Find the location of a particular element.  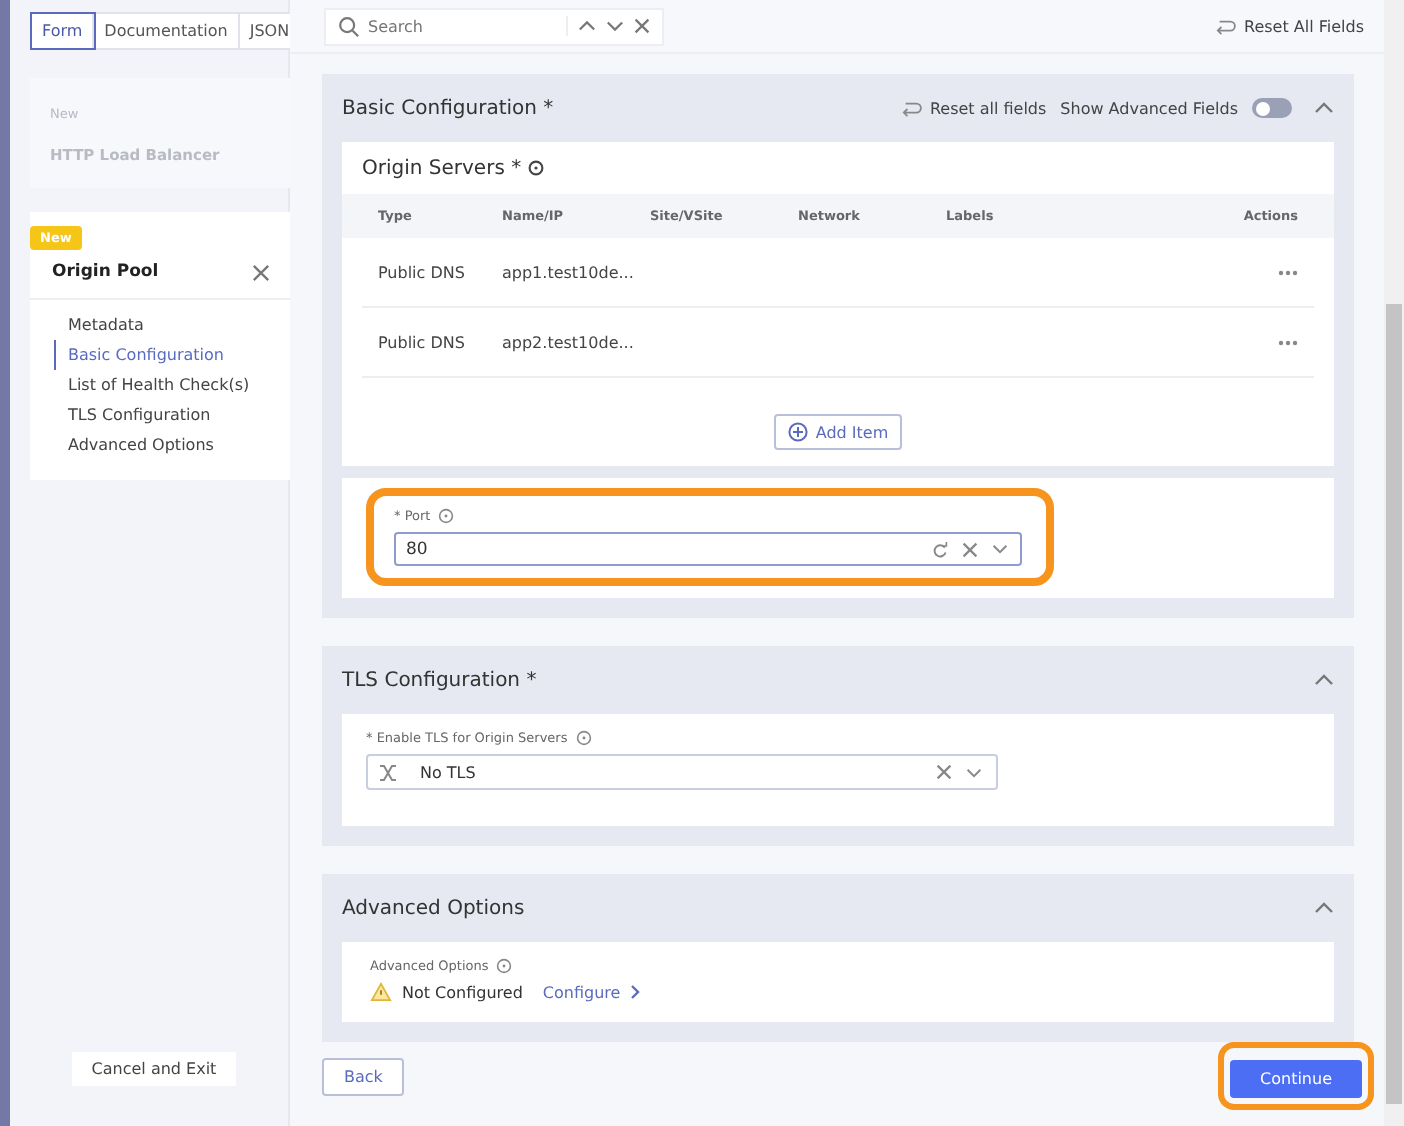

warning-icon is located at coordinates (381, 992).